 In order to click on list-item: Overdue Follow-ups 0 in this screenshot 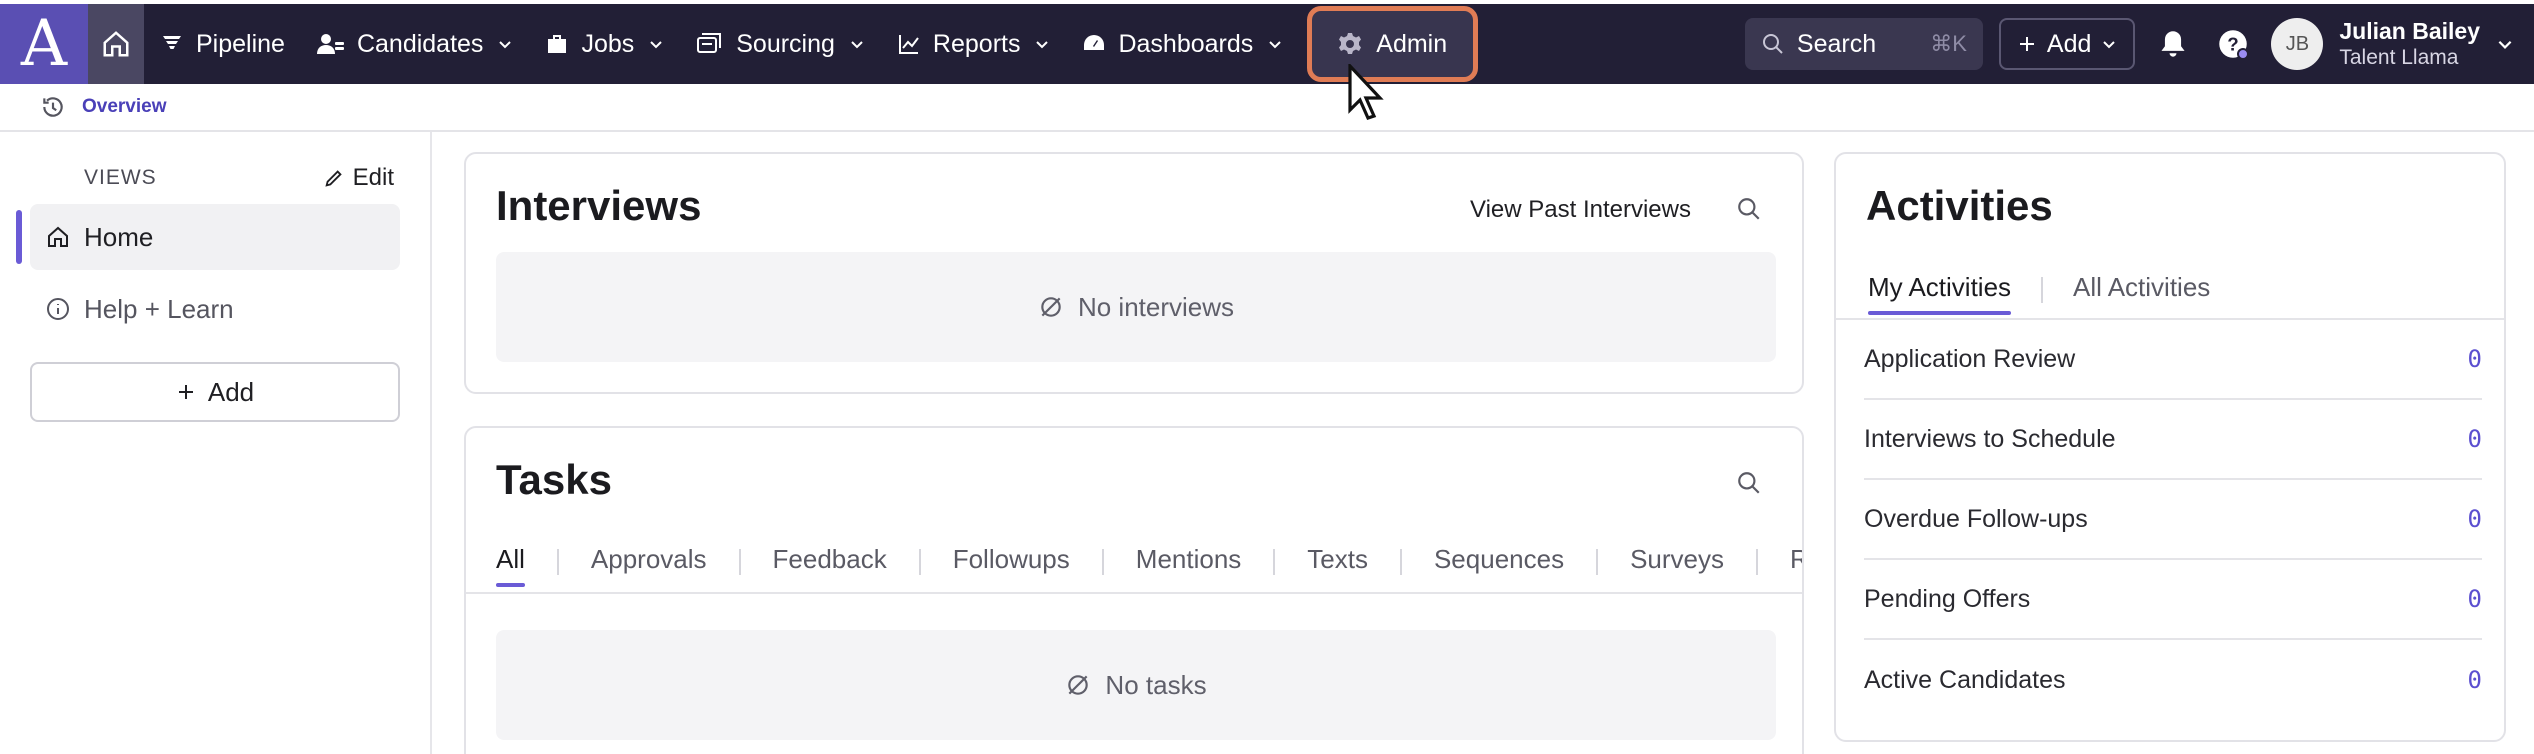, I will do `click(2173, 520)`.